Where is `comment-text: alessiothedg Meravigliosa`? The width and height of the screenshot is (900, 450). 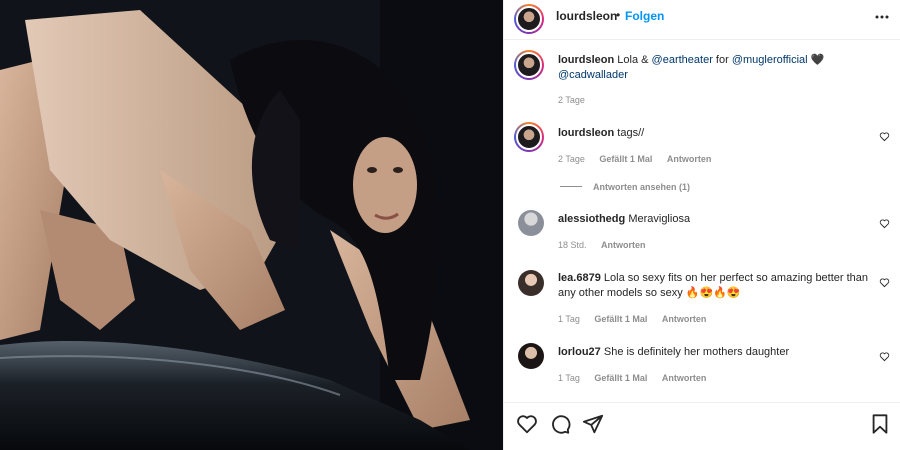
comment-text: alessiothedg Meravigliosa is located at coordinates (624, 219).